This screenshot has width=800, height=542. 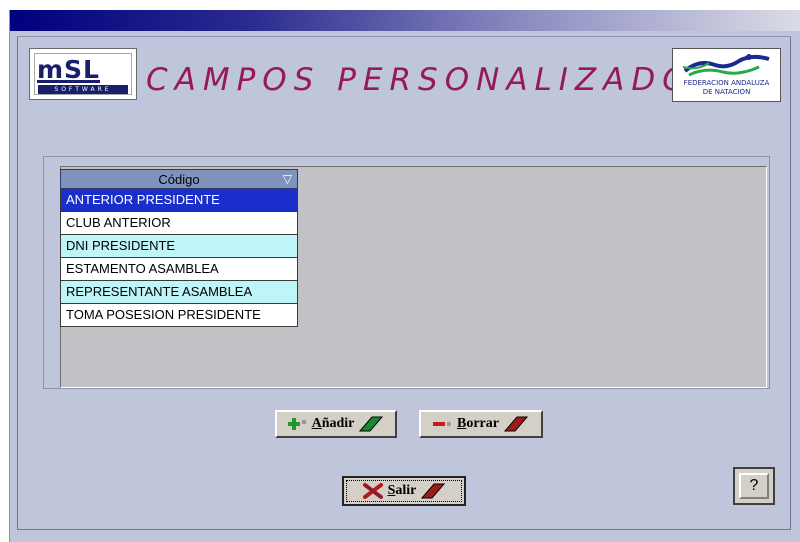 I want to click on plus-icon, so click(x=296, y=424).